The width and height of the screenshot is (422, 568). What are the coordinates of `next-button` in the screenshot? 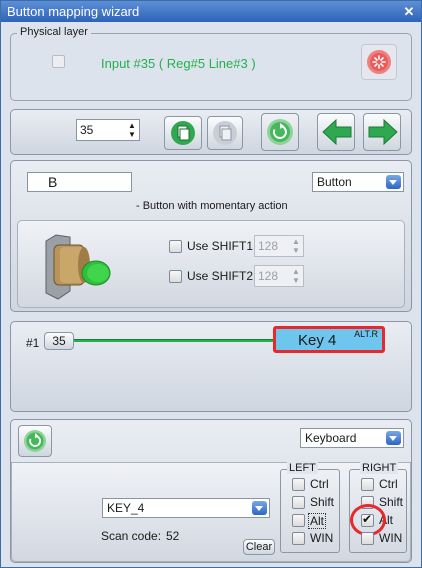 It's located at (382, 132).